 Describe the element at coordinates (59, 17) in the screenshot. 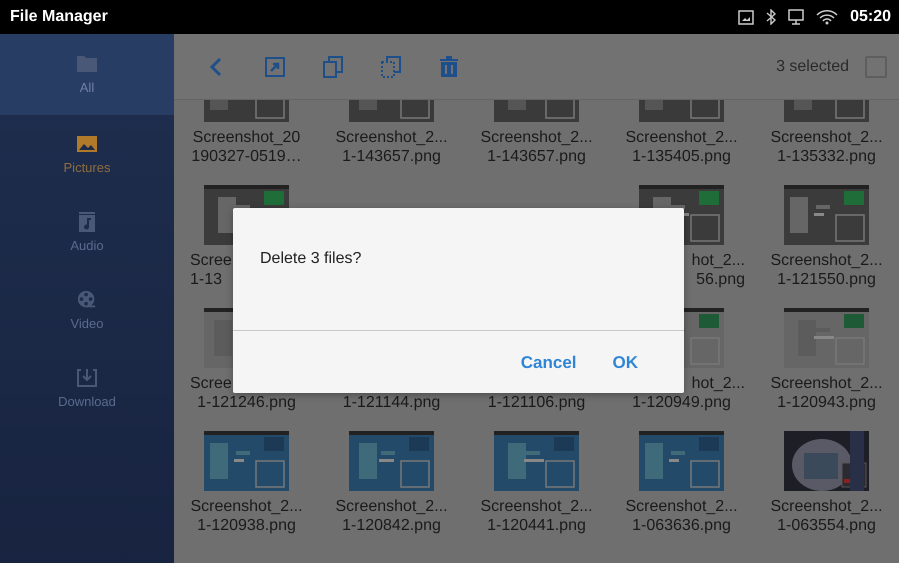

I see `app-title: File Manager` at that location.